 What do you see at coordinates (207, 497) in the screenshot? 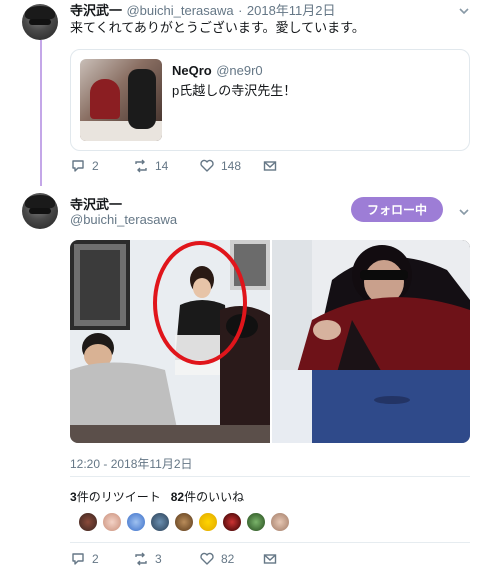
I see `like-stat: 82件のいいね` at bounding box center [207, 497].